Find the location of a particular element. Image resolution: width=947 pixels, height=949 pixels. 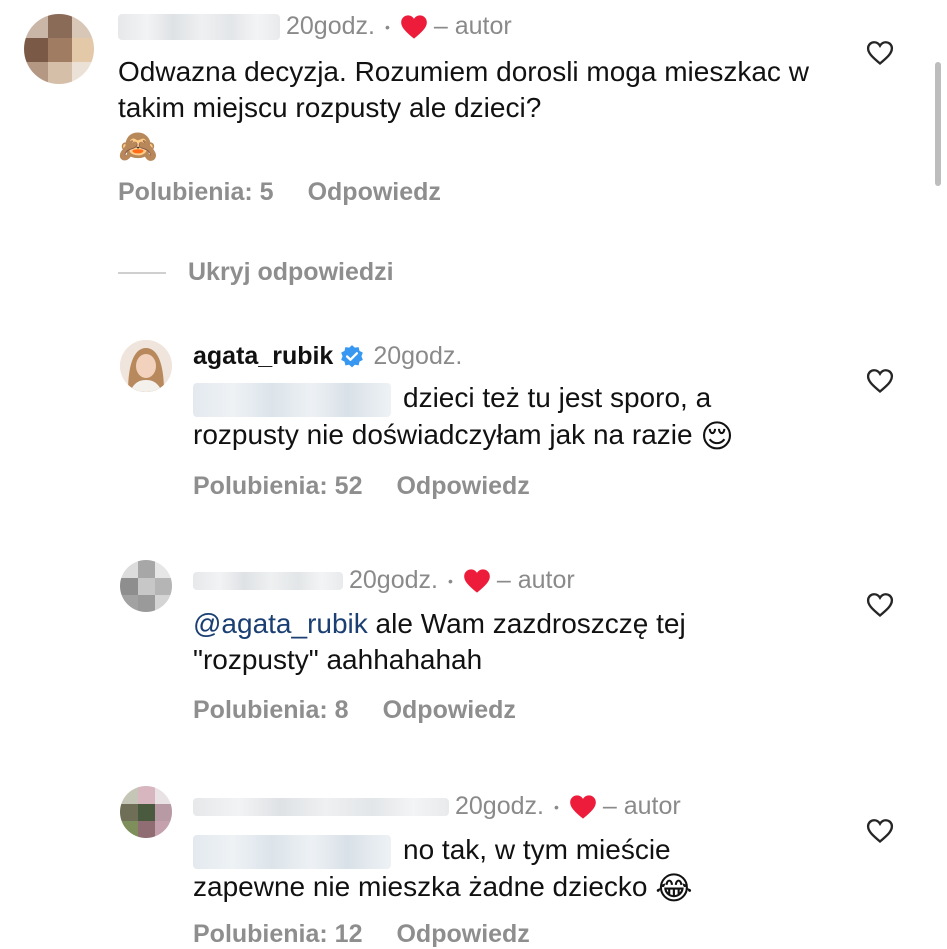

hide-replies-button: Ukryj odpowiedzi is located at coordinates (256, 272).